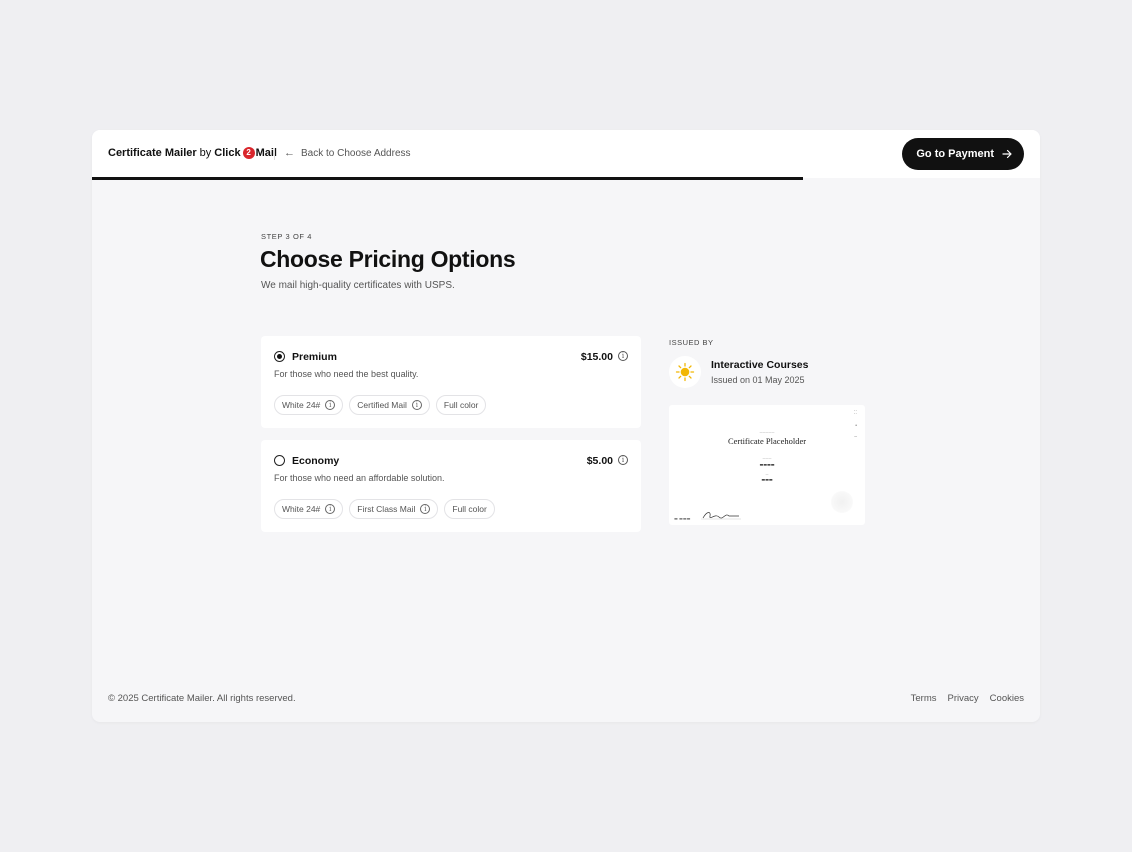  Describe the element at coordinates (314, 357) in the screenshot. I see `option-name: Premium` at that location.